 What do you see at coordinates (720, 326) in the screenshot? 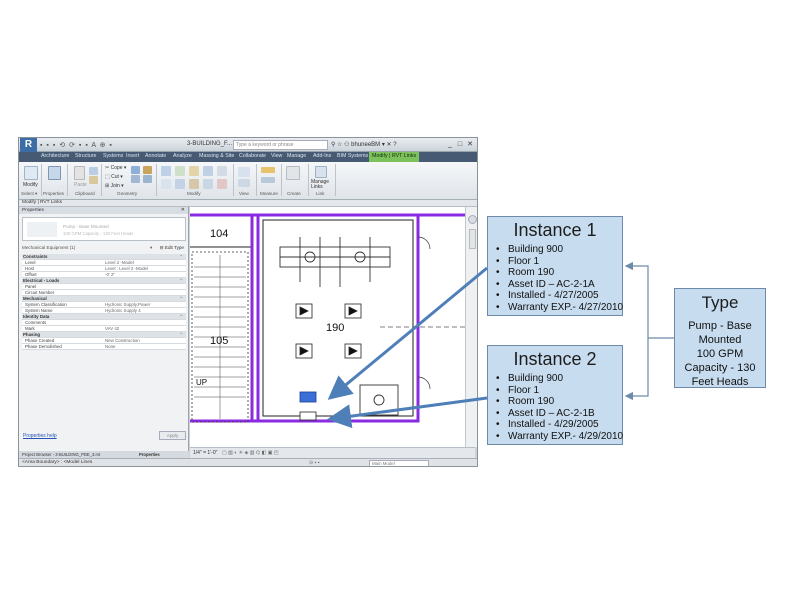
I see `type-line: Pump - Base` at bounding box center [720, 326].